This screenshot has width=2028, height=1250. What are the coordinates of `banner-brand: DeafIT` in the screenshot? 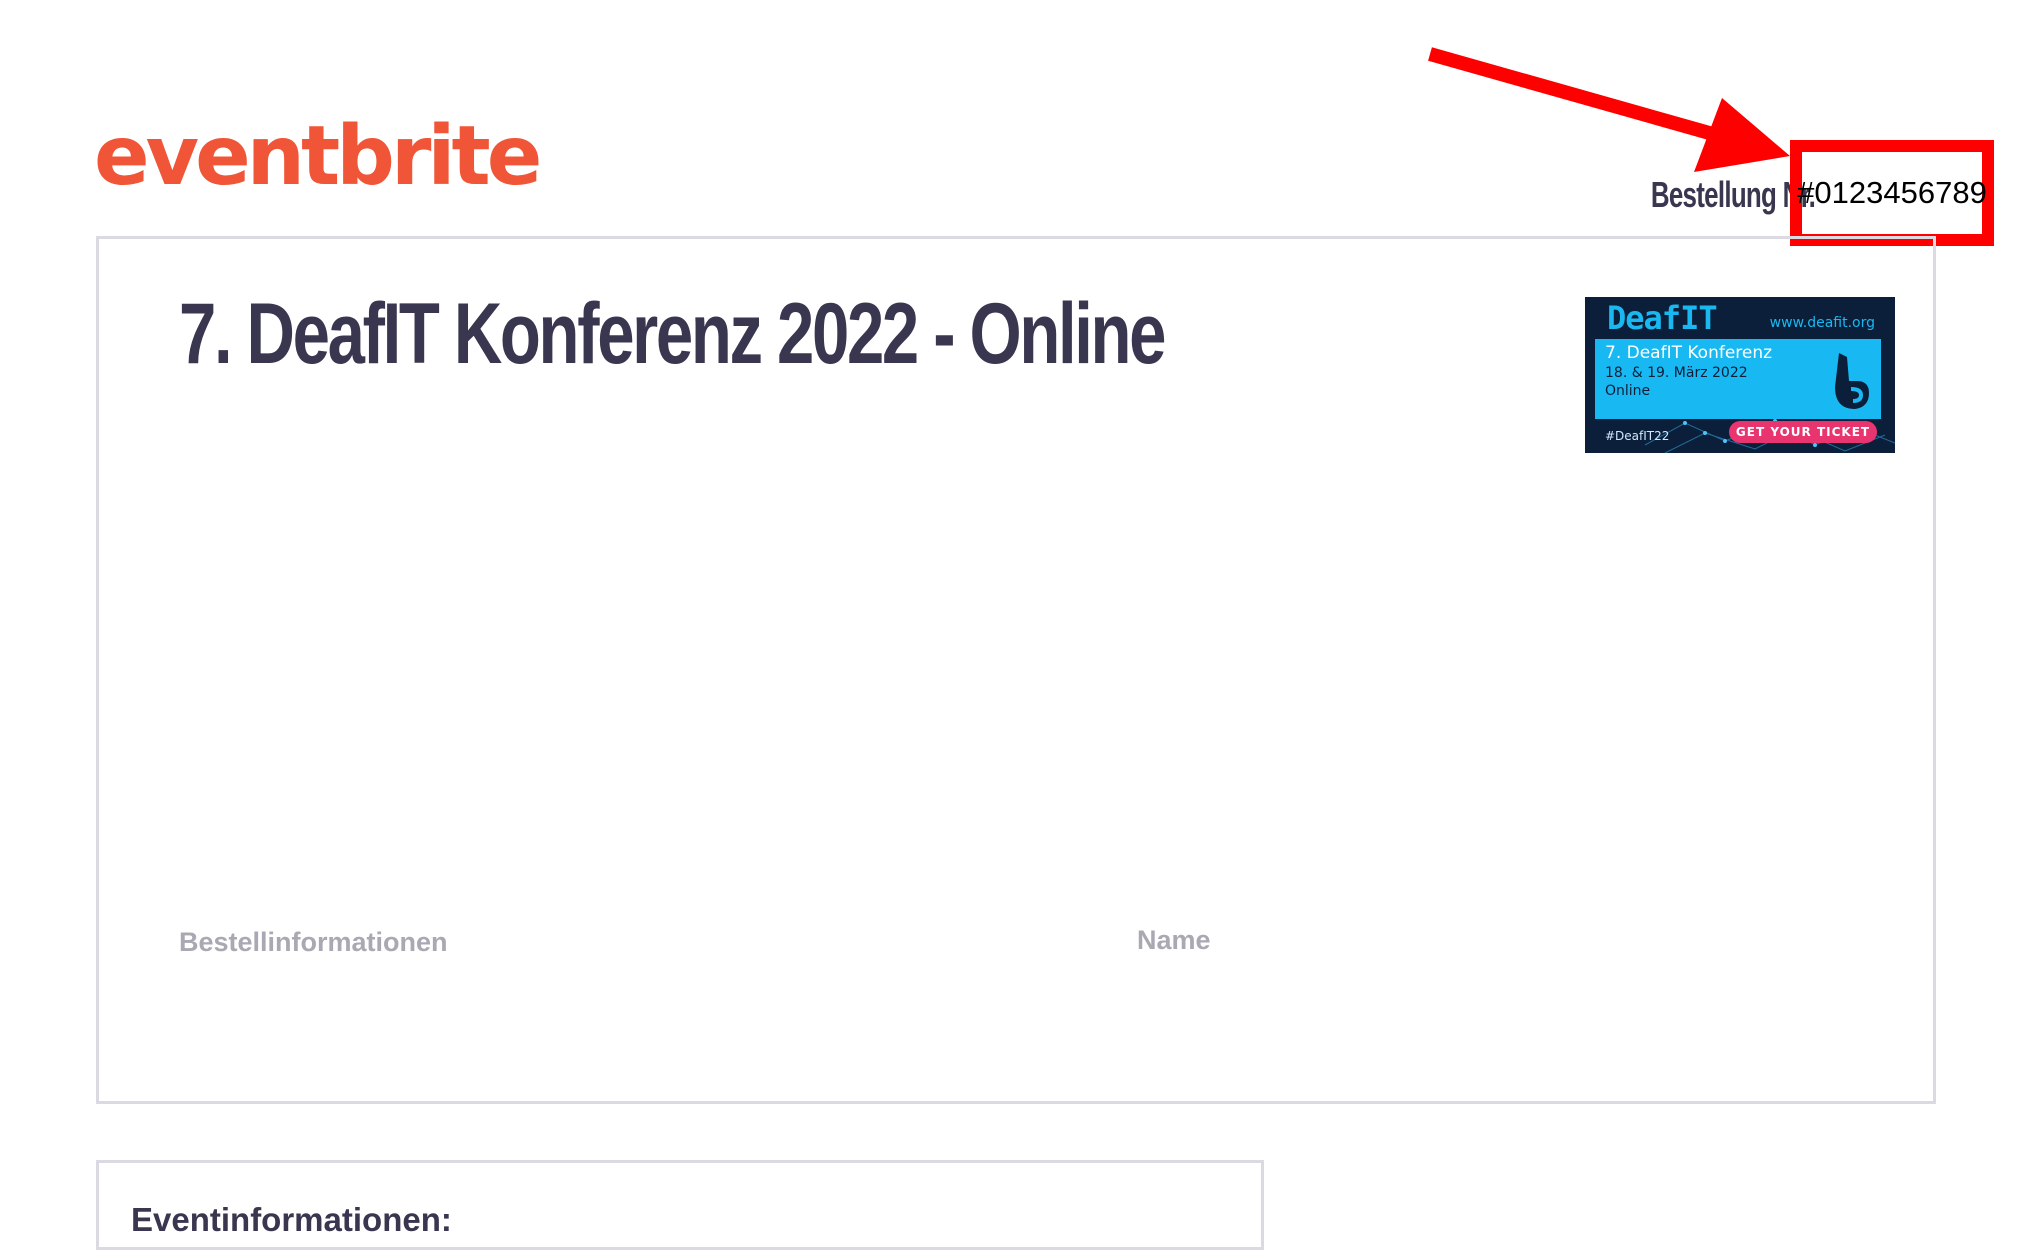 It's located at (1662, 318).